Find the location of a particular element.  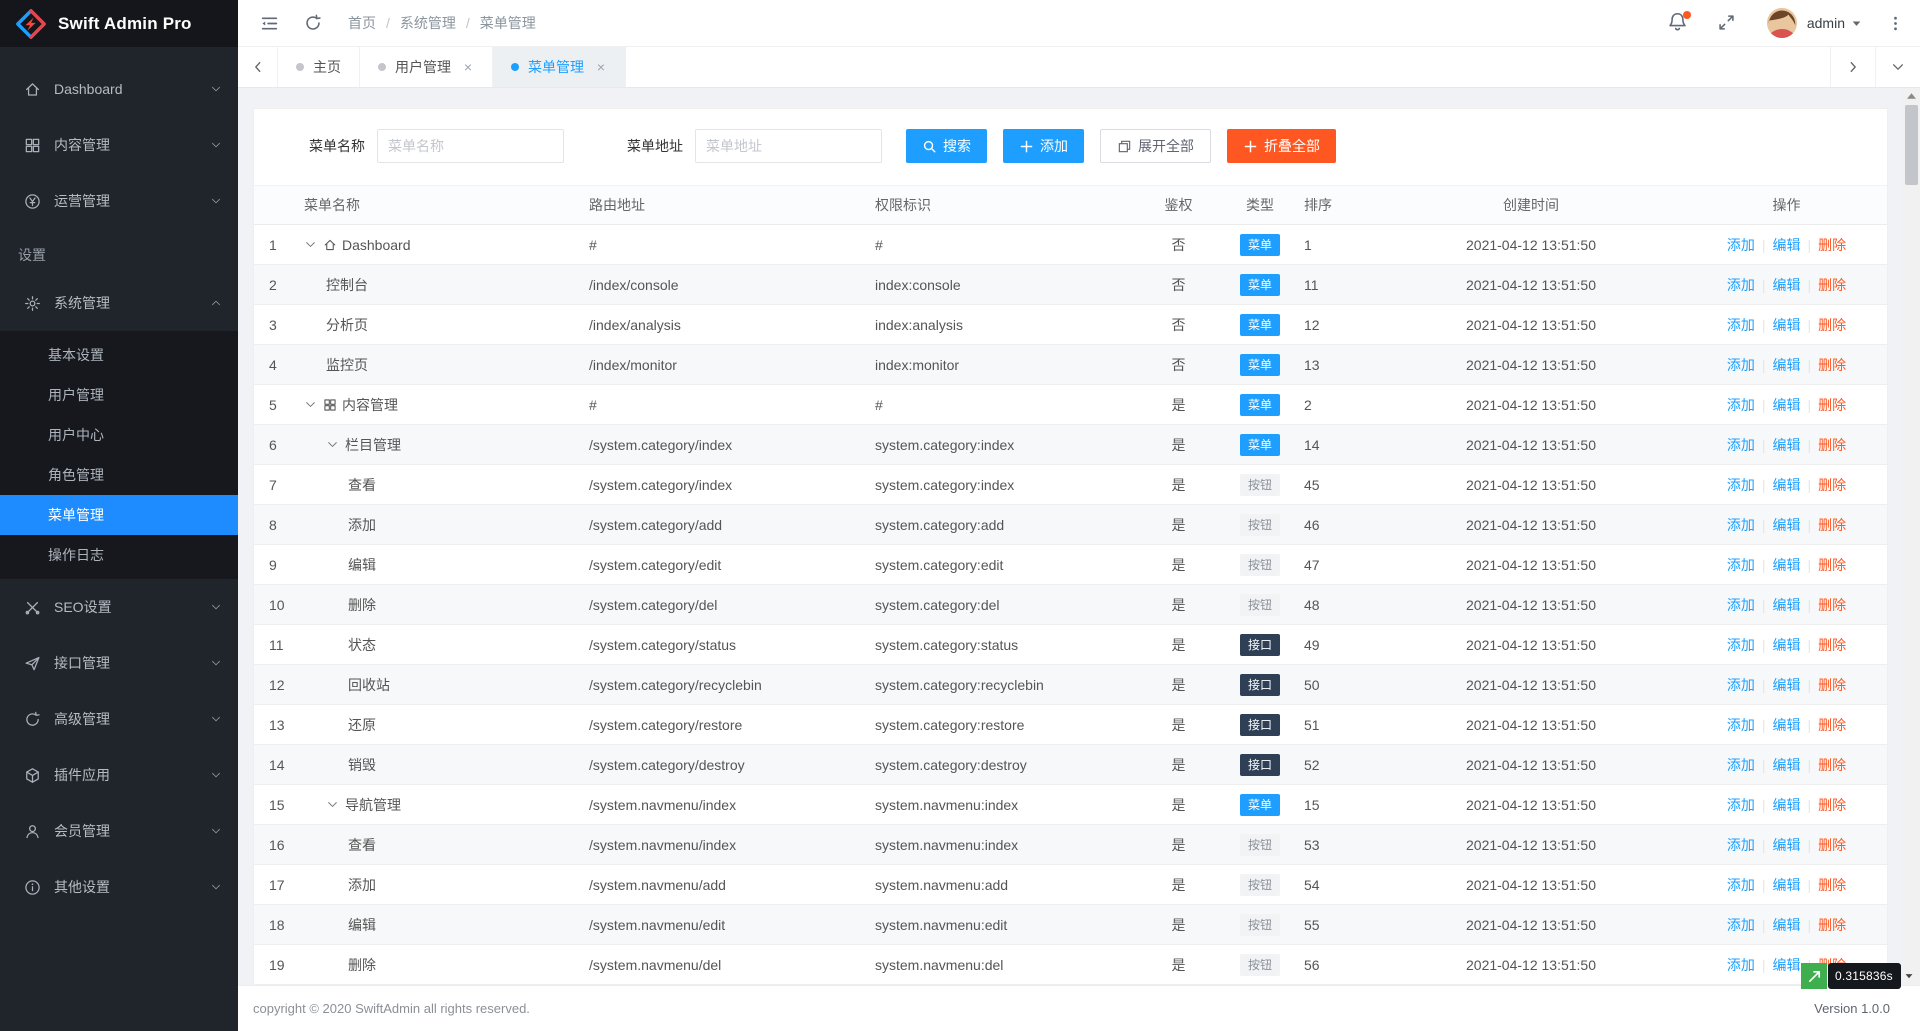

sidebar-item-advanced: 高级管理 is located at coordinates (119, 719).